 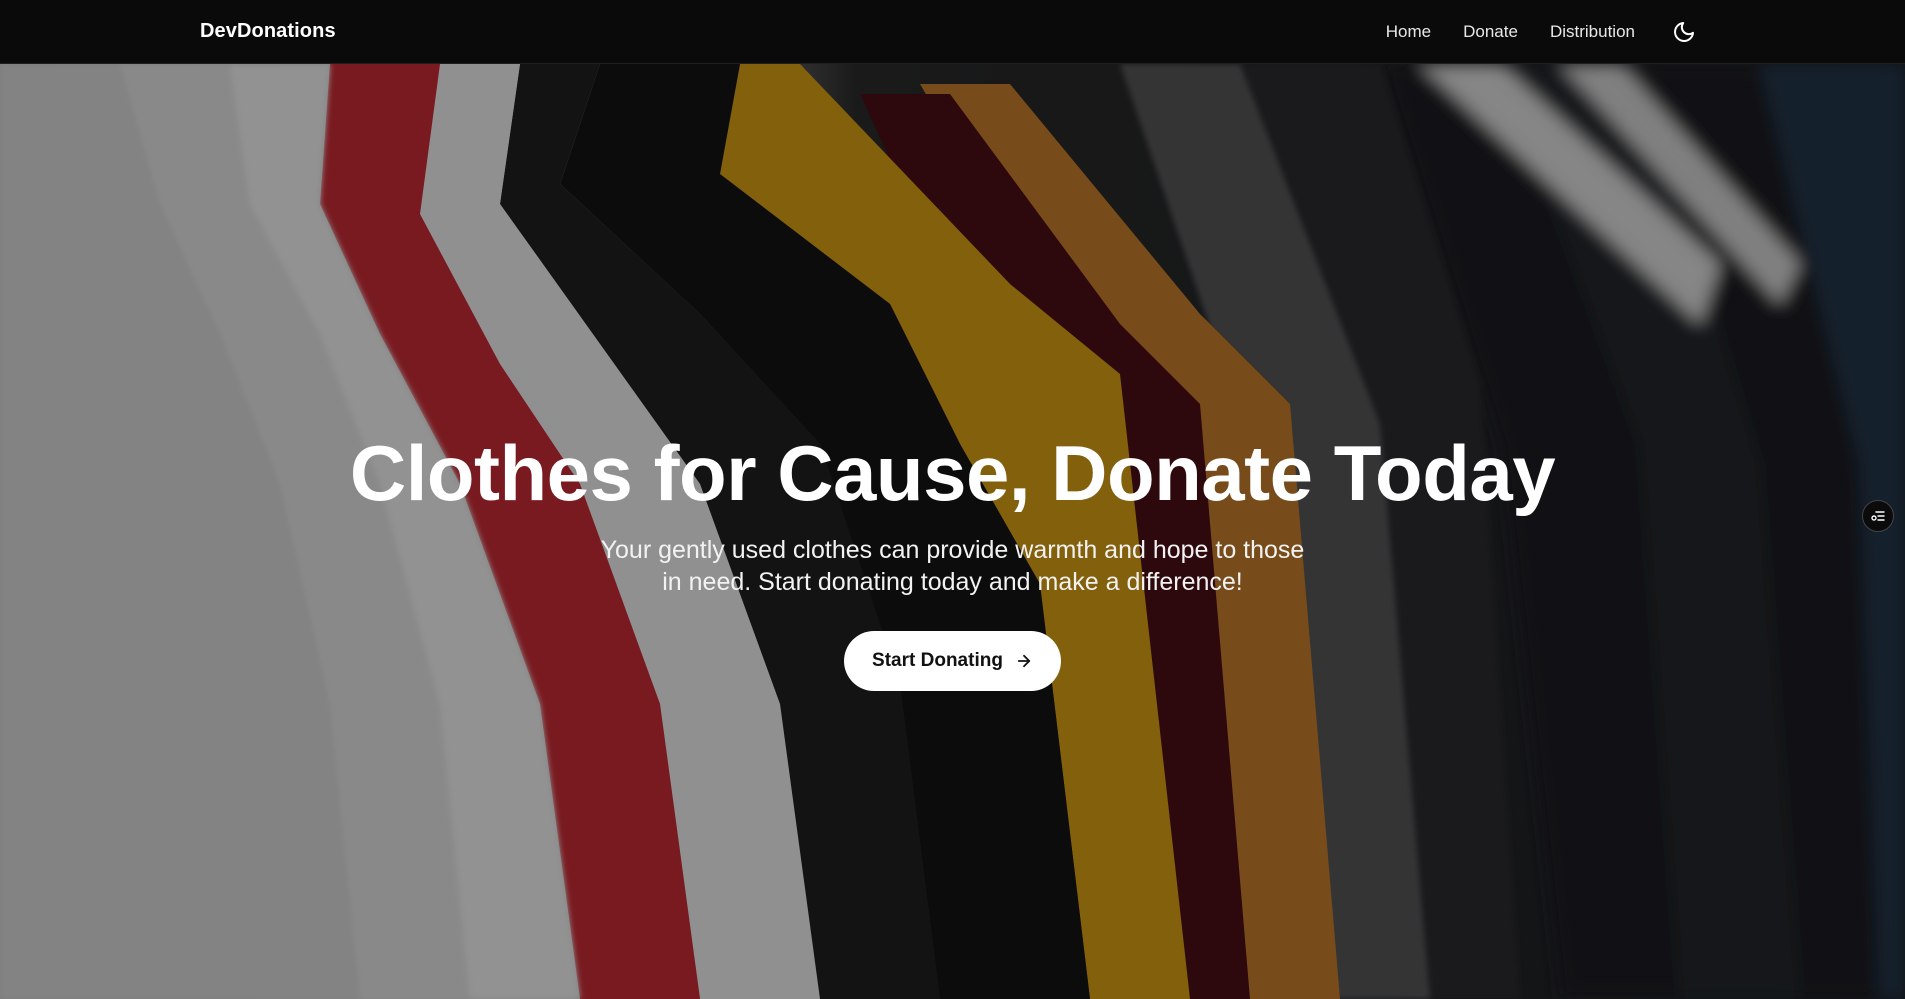 I want to click on cta-label: Start Donating, so click(x=937, y=660).